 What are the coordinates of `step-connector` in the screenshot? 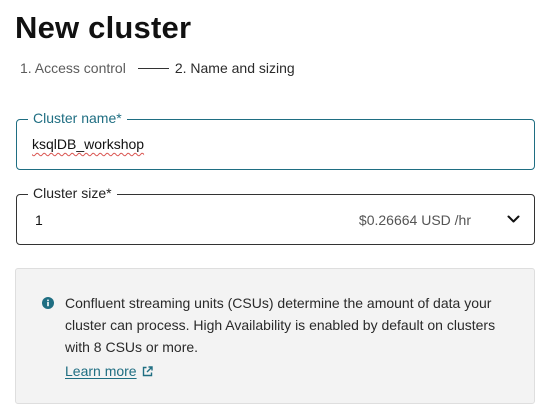 It's located at (153, 68).